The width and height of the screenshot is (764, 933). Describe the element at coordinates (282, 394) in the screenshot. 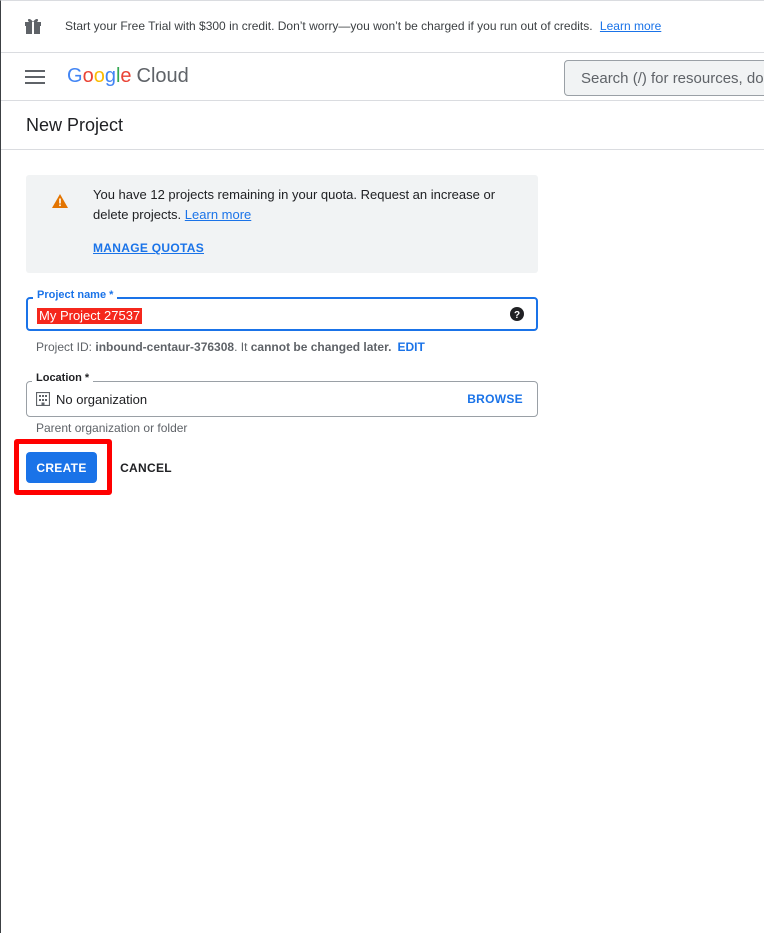

I see `location-field: Location * No organization BROWSE` at that location.